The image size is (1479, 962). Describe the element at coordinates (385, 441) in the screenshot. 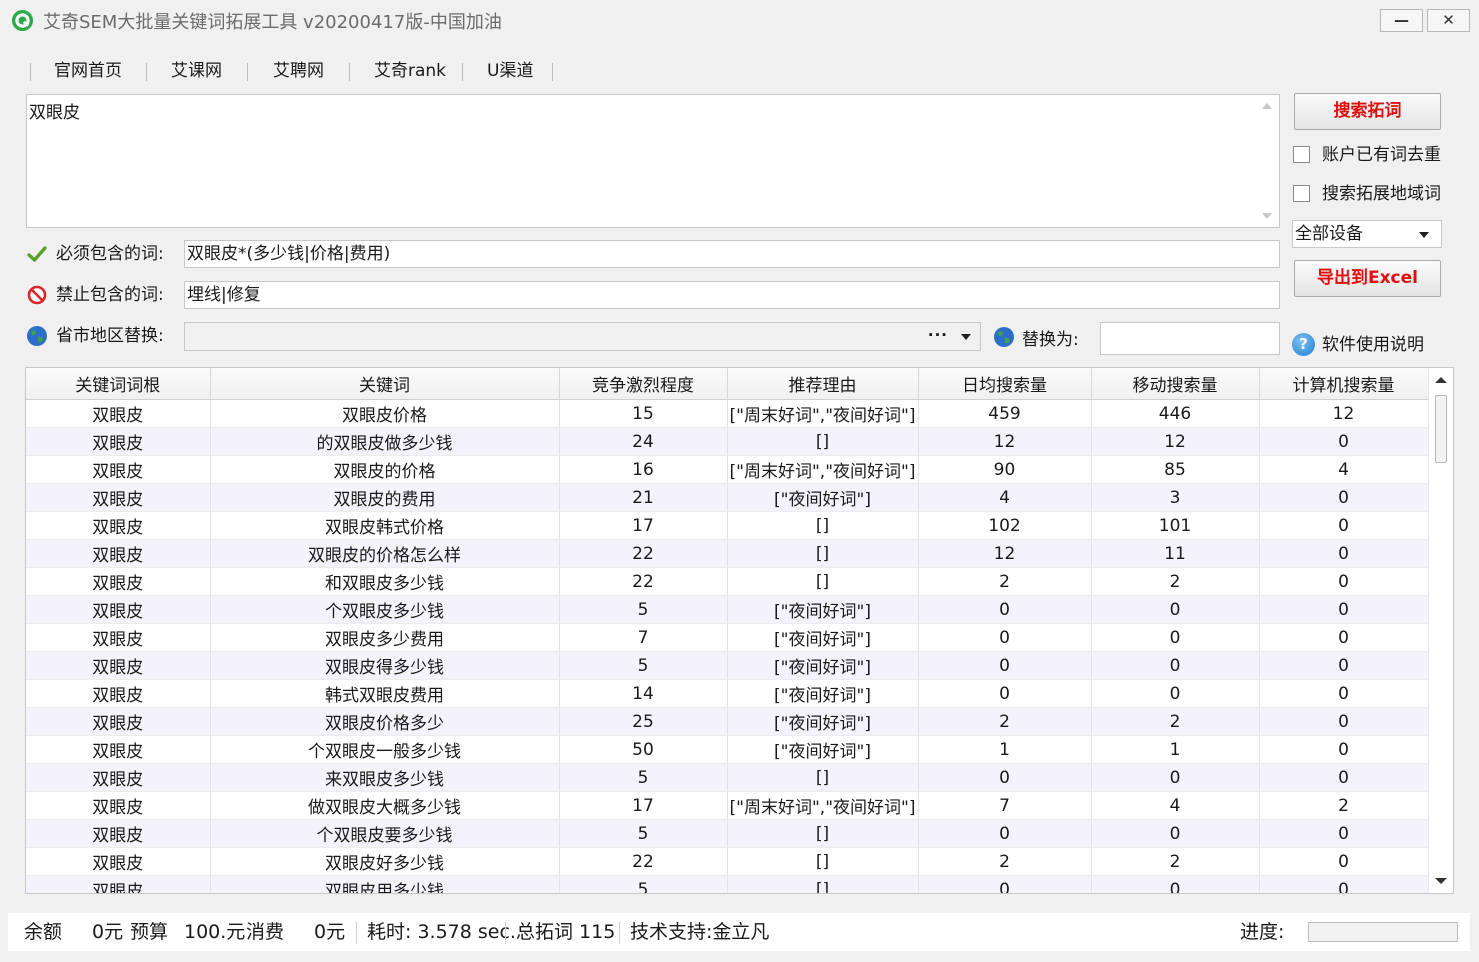

I see `cell-keyword: 的双眼皮做多少钱` at that location.